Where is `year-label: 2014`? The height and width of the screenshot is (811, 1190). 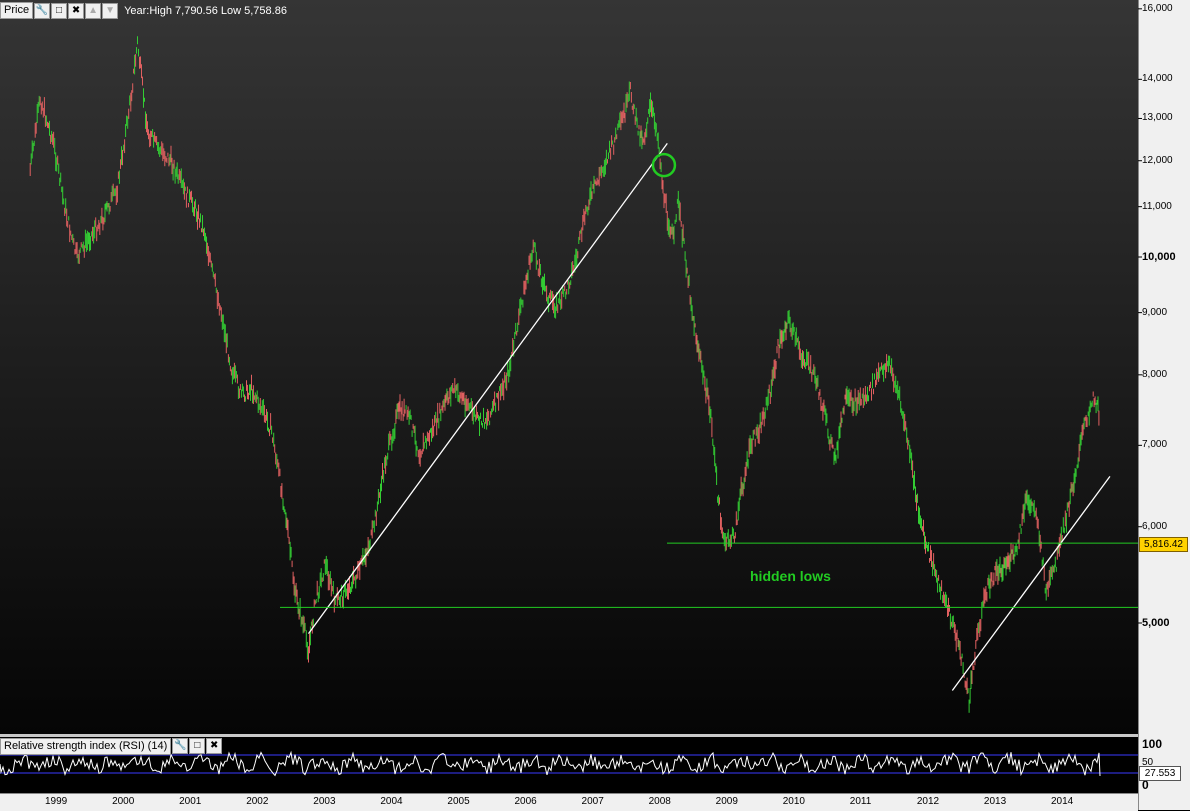 year-label: 2014 is located at coordinates (1062, 801).